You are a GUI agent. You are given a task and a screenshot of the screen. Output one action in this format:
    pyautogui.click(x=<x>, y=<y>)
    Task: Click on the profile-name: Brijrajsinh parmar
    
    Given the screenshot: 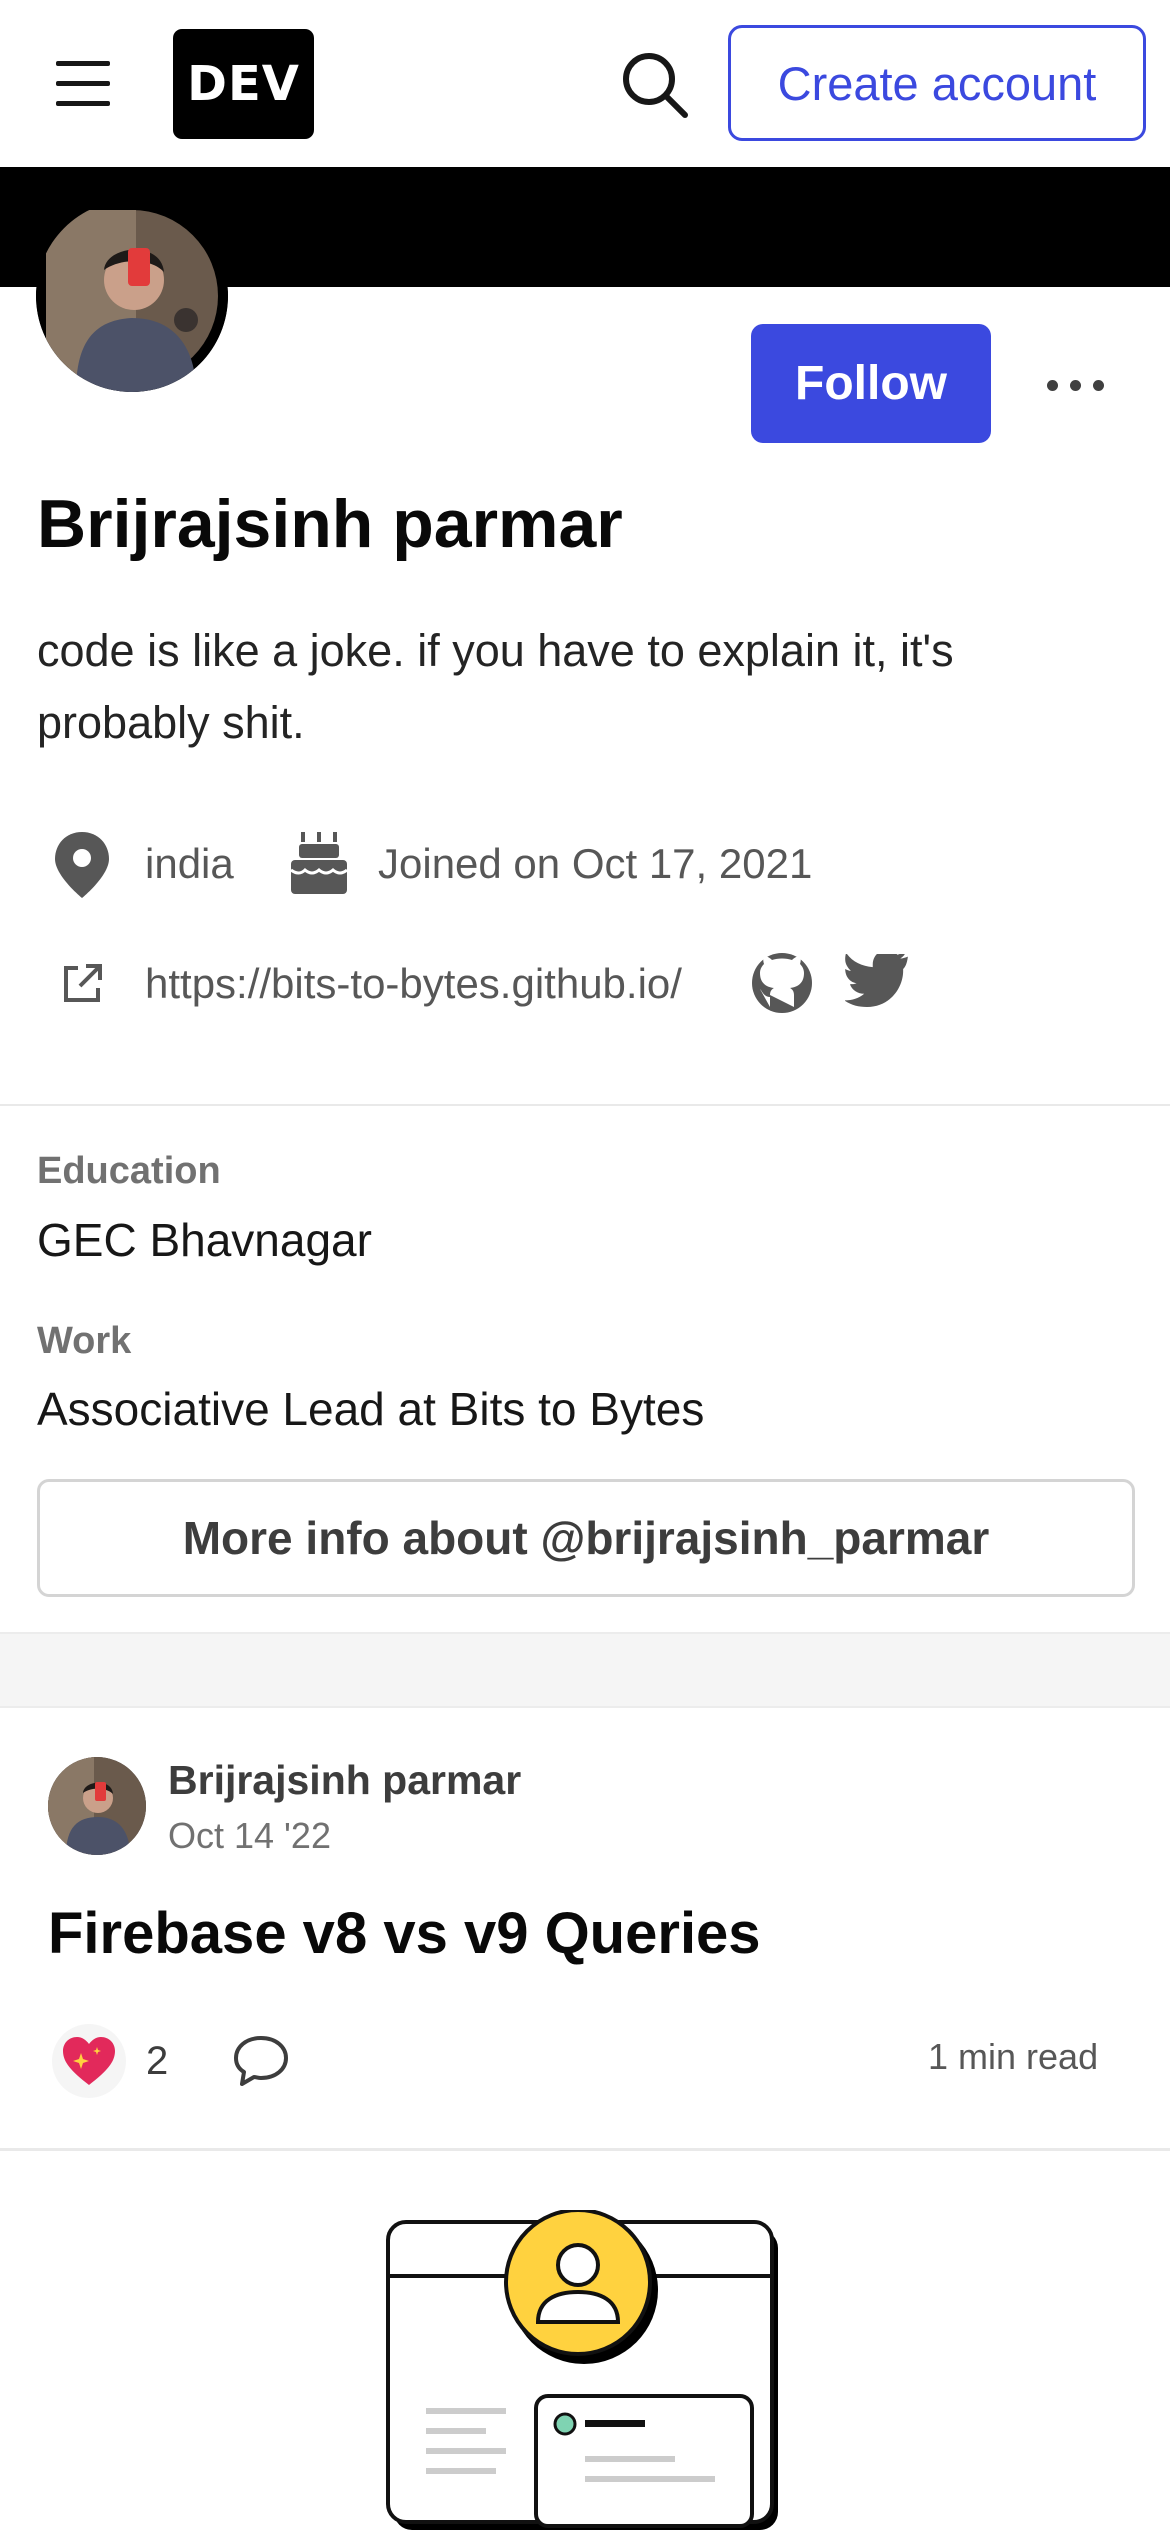 What is the action you would take?
    pyautogui.click(x=330, y=524)
    